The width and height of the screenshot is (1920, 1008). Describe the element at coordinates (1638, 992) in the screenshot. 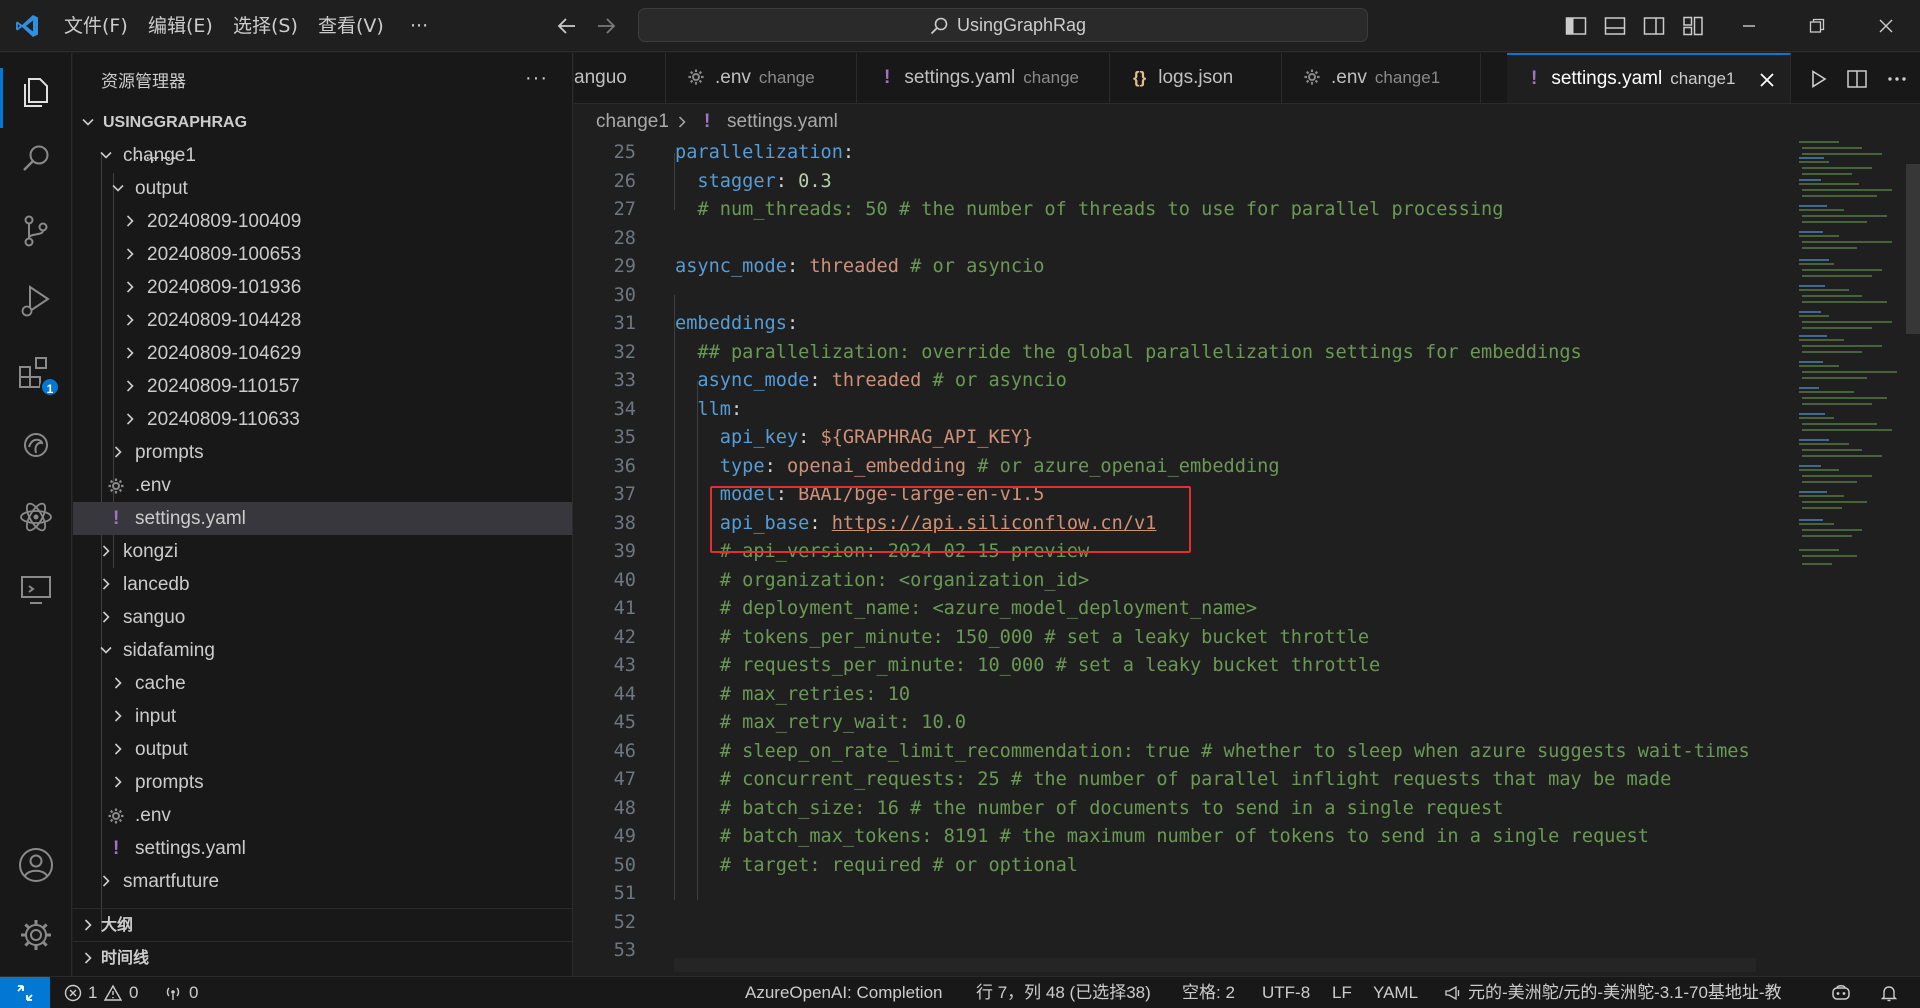

I see `broadcast-text: 元的-美洲鸵/元的-美洲鸵-3.1-70基地址-教` at that location.